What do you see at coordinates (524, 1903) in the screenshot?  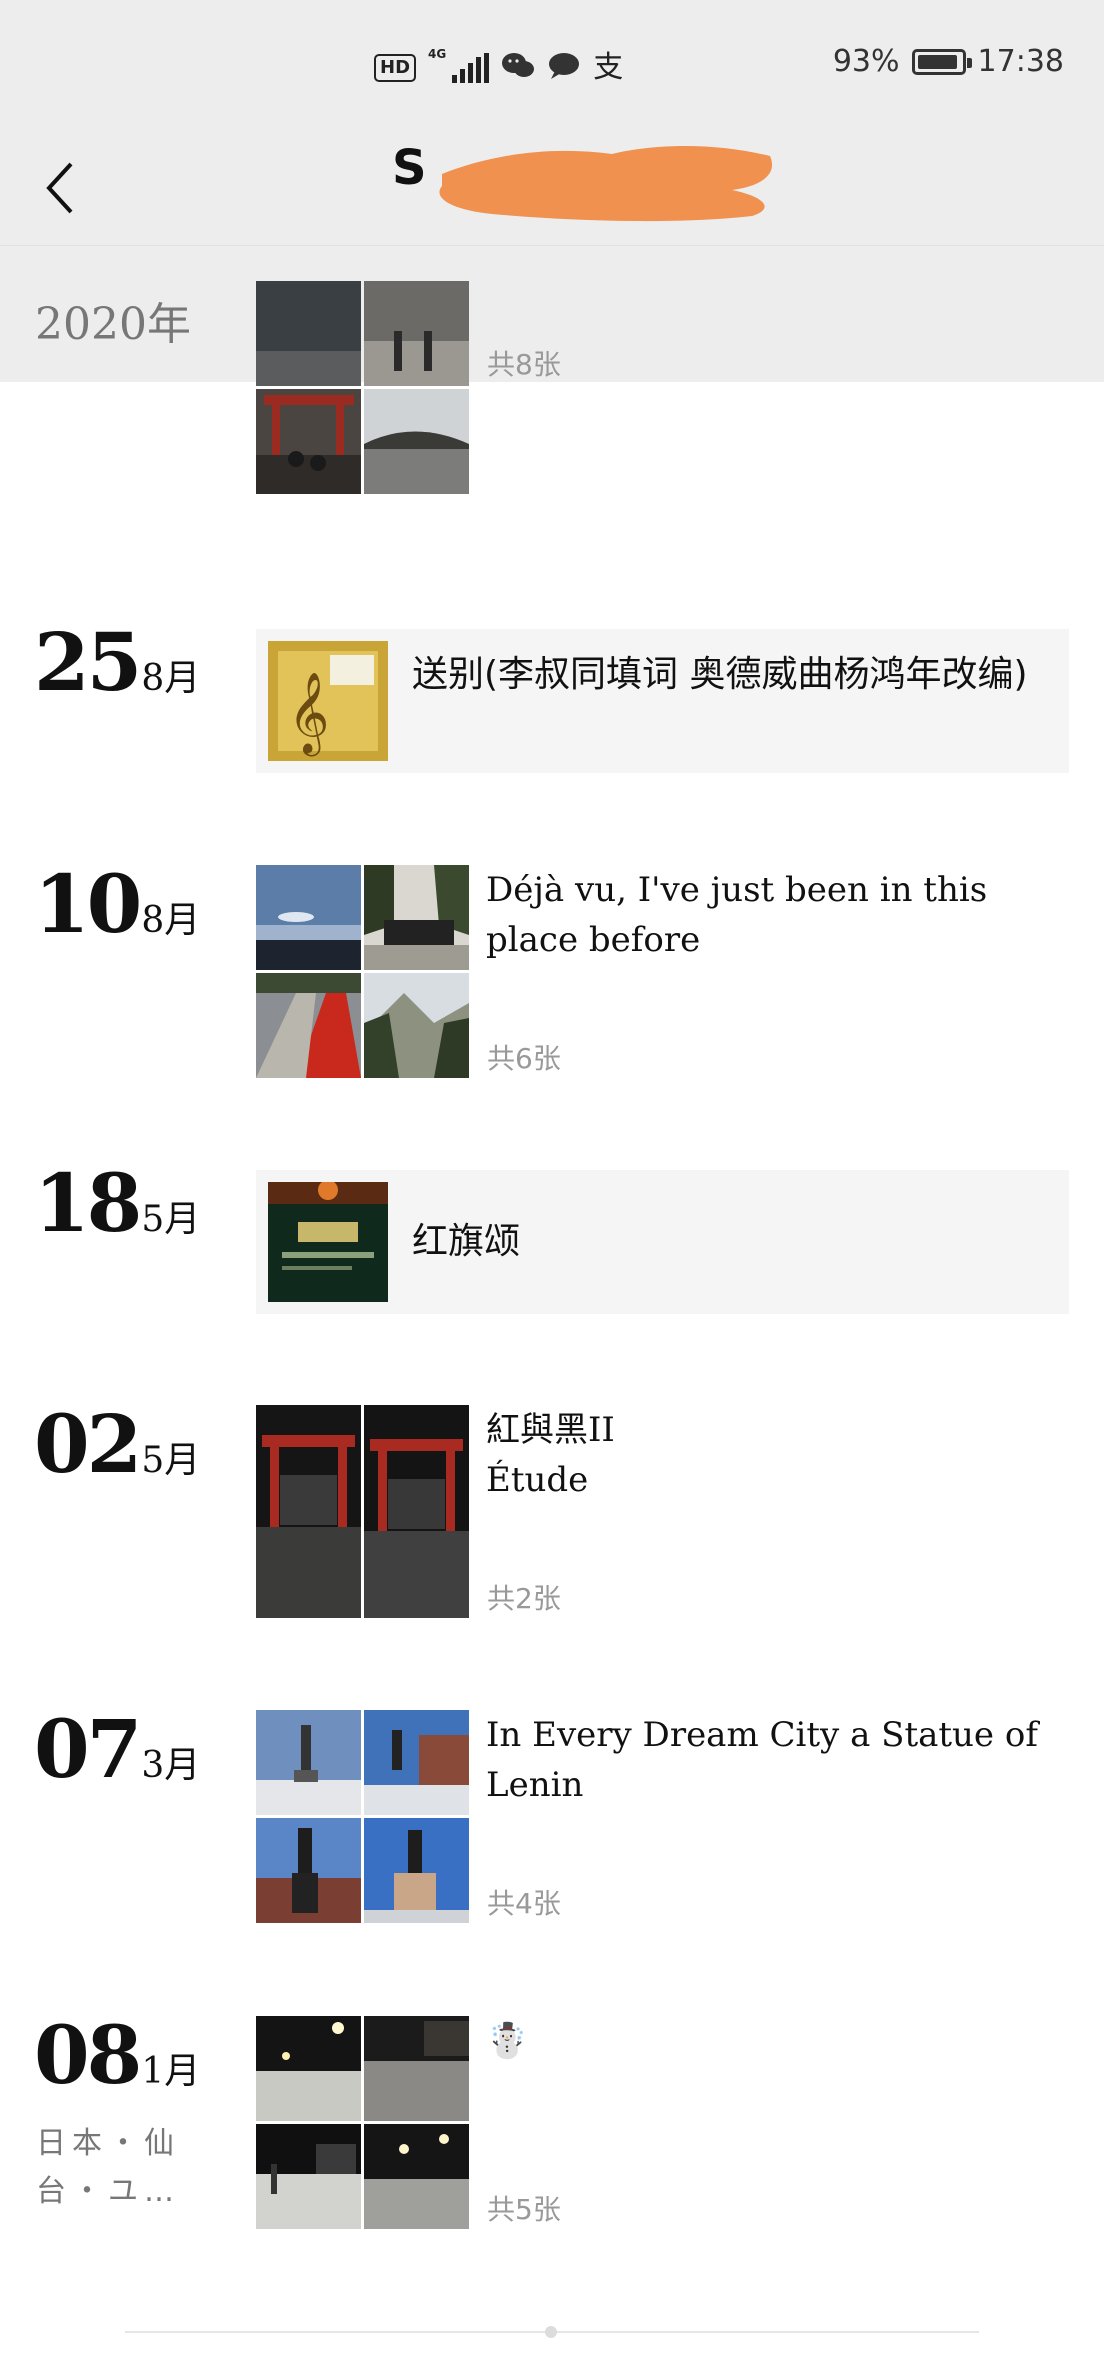 I see `photo-count: 共4张` at bounding box center [524, 1903].